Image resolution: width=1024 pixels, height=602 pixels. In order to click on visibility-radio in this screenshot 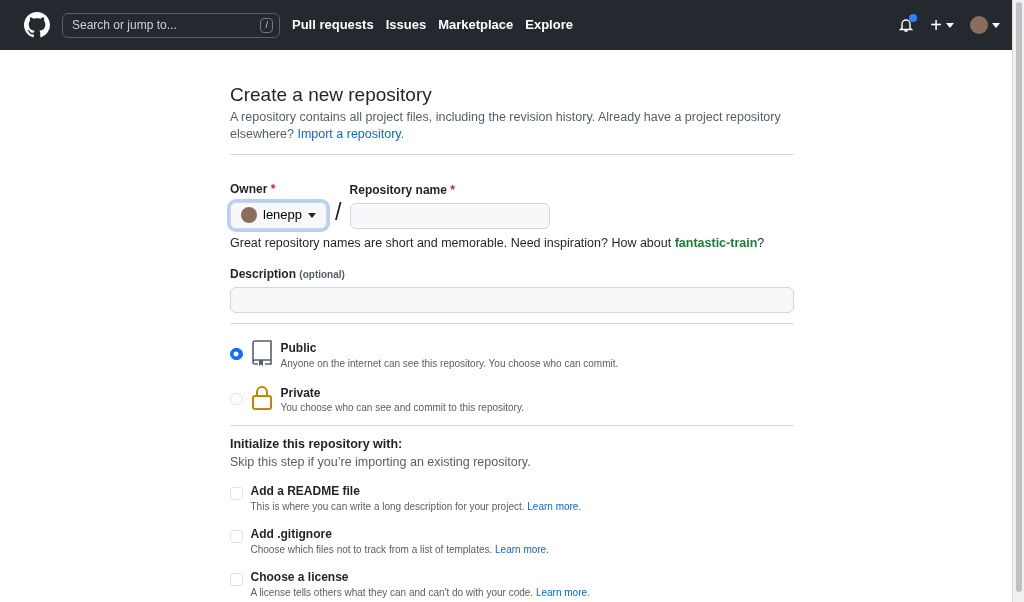, I will do `click(236, 354)`.